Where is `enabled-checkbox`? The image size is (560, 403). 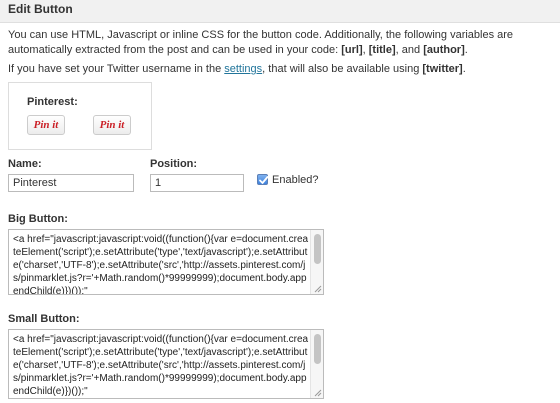 enabled-checkbox is located at coordinates (263, 179).